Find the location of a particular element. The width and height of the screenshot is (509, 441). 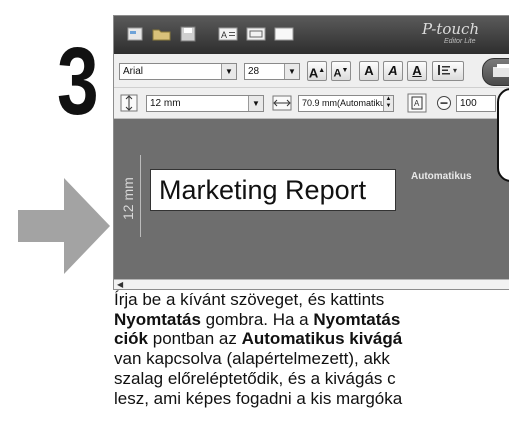

label-text-box: Marketing Report is located at coordinates (273, 190).